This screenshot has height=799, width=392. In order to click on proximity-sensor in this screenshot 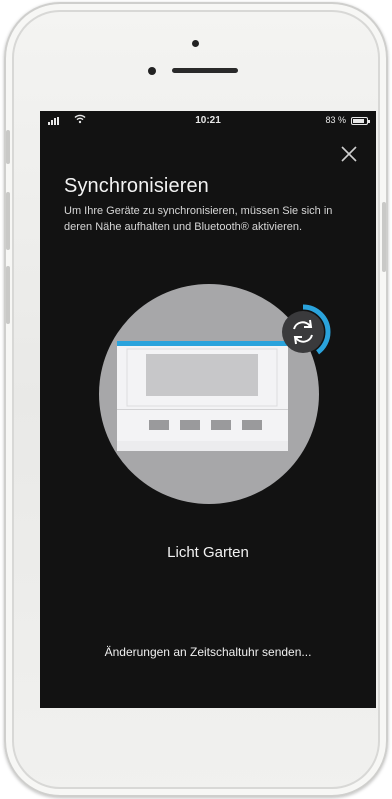, I will do `click(152, 71)`.